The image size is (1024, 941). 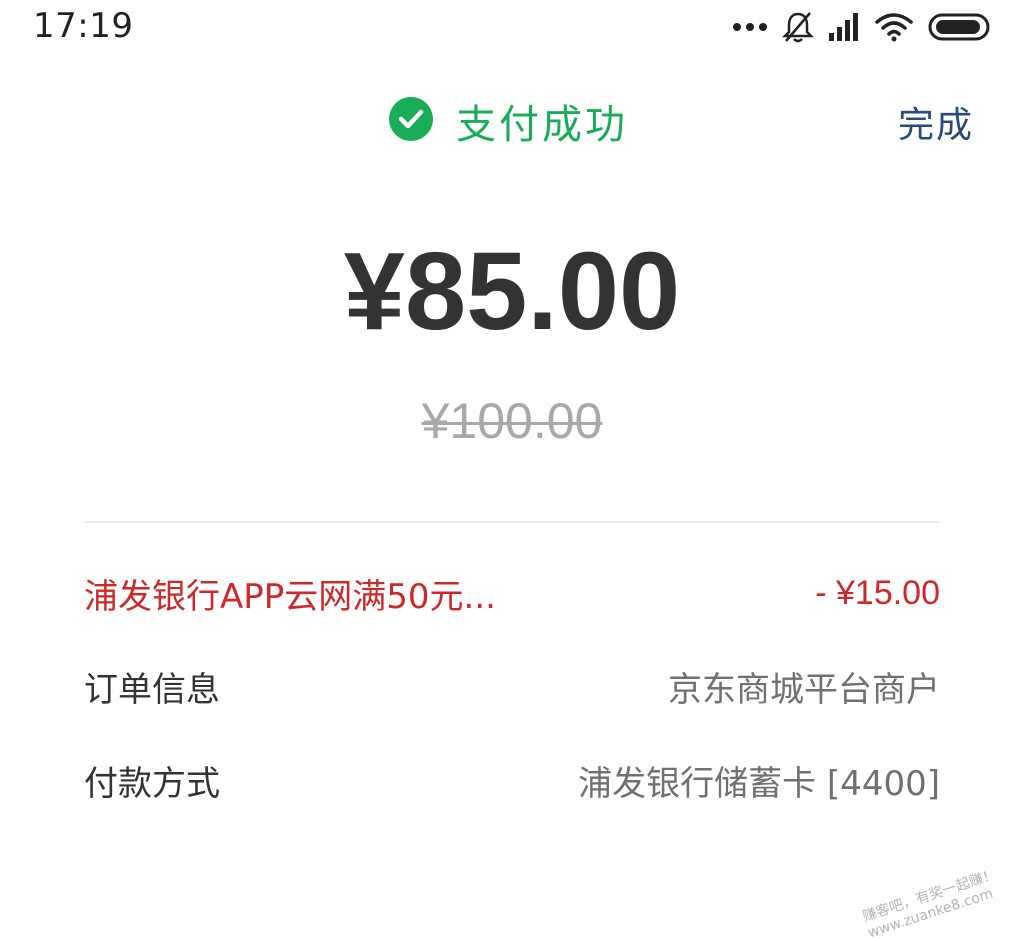 What do you see at coordinates (798, 27) in the screenshot?
I see `bell-muted-icon` at bounding box center [798, 27].